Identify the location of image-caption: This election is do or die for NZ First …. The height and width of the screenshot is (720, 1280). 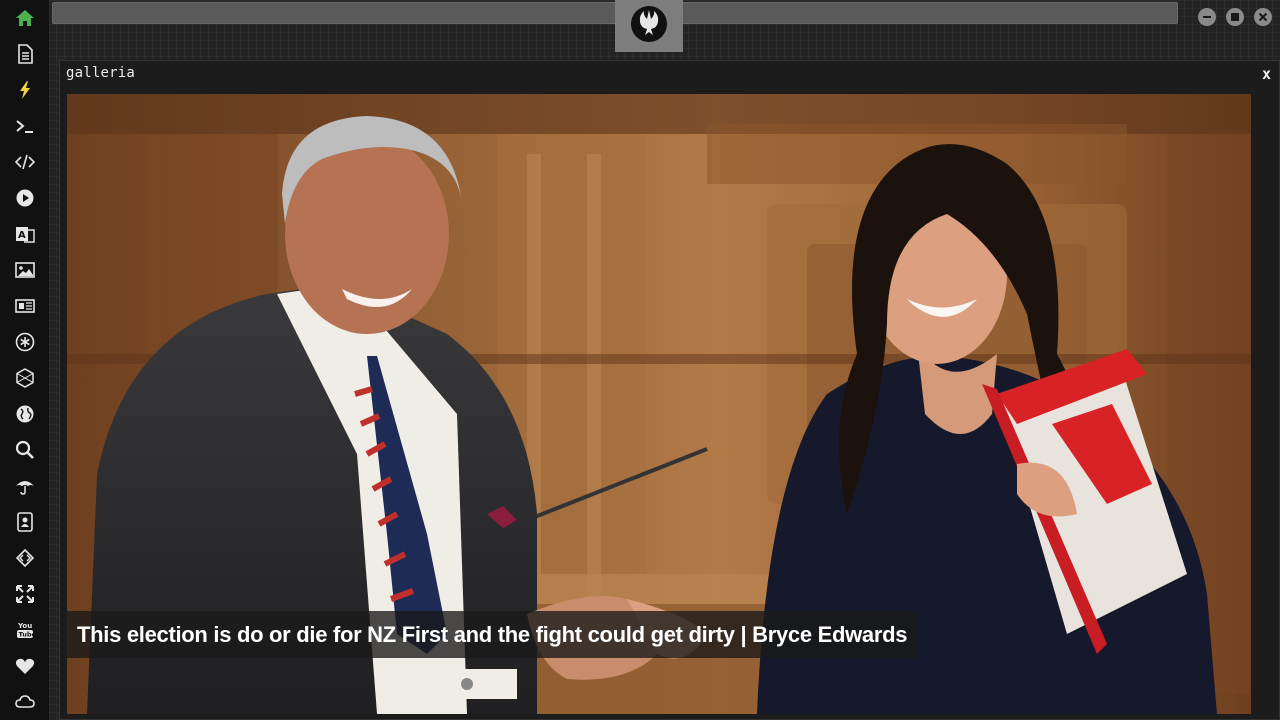
(492, 634).